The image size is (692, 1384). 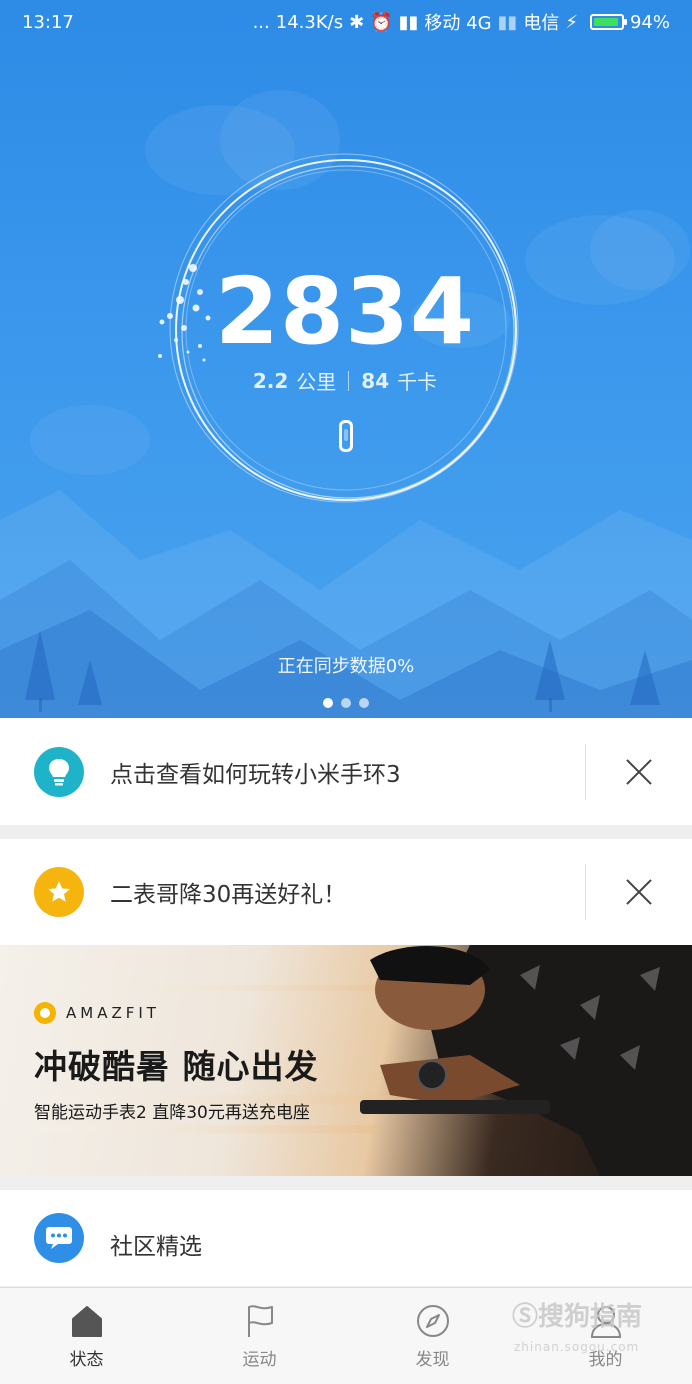 What do you see at coordinates (541, 23) in the screenshot?
I see `carrier-telecom: 电信` at bounding box center [541, 23].